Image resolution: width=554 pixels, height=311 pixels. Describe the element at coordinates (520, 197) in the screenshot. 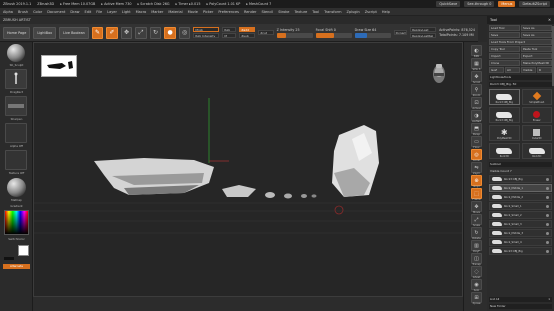

I see `subtool-item: Rock_Middle_2` at that location.